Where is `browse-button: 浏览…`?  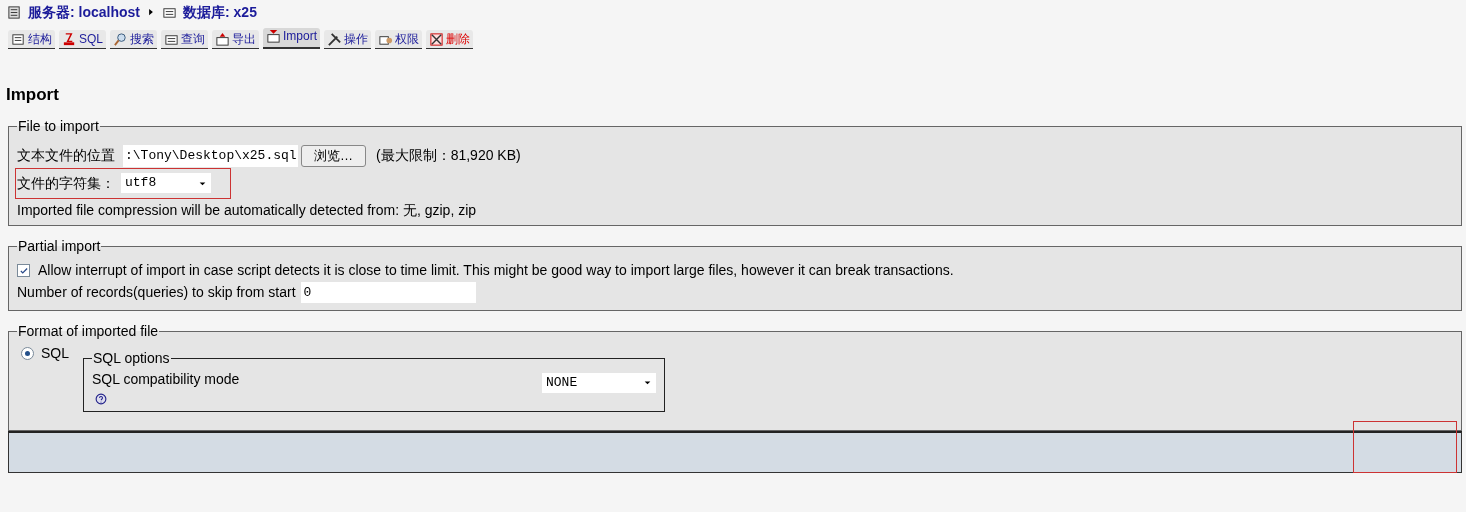 browse-button: 浏览… is located at coordinates (333, 155).